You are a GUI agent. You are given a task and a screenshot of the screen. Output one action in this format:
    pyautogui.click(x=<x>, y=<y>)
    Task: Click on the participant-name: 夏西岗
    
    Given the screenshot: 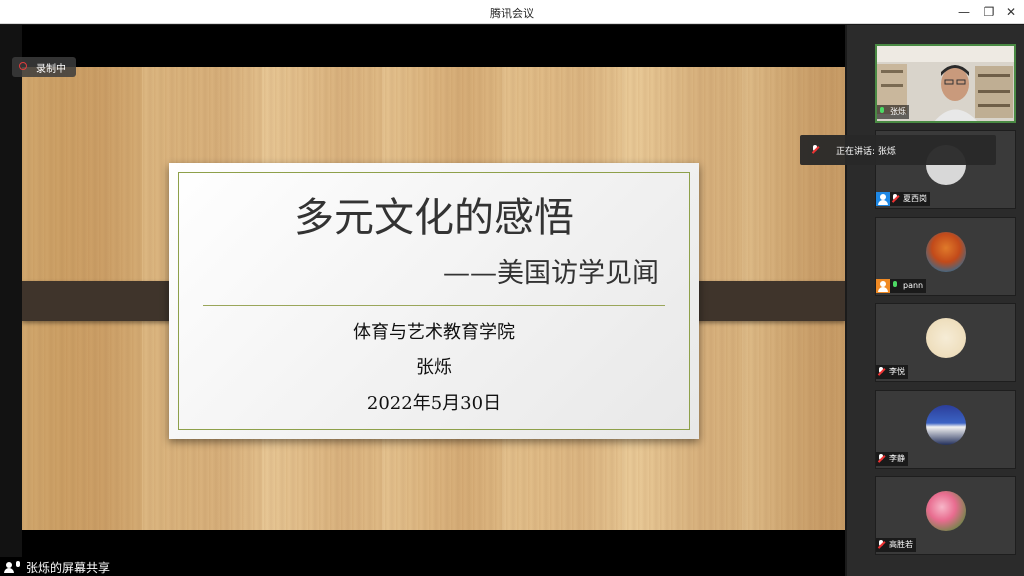 What is the action you would take?
    pyautogui.click(x=915, y=199)
    